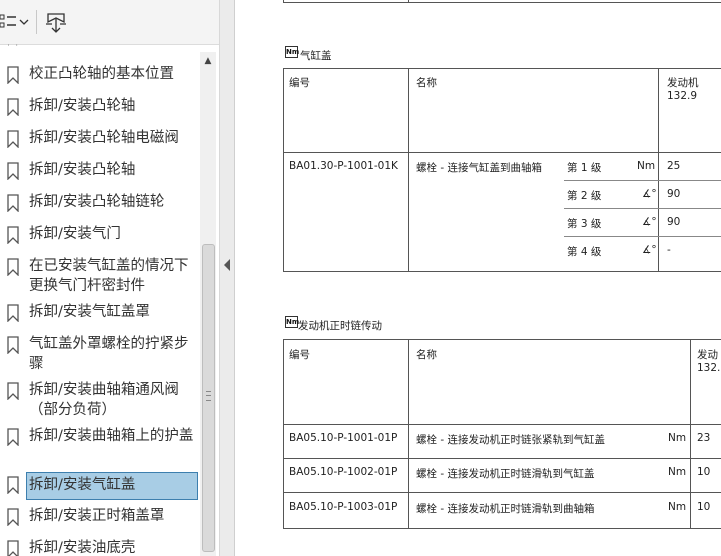 The width and height of the screenshot is (721, 556). I want to click on table-border, so click(502, 2).